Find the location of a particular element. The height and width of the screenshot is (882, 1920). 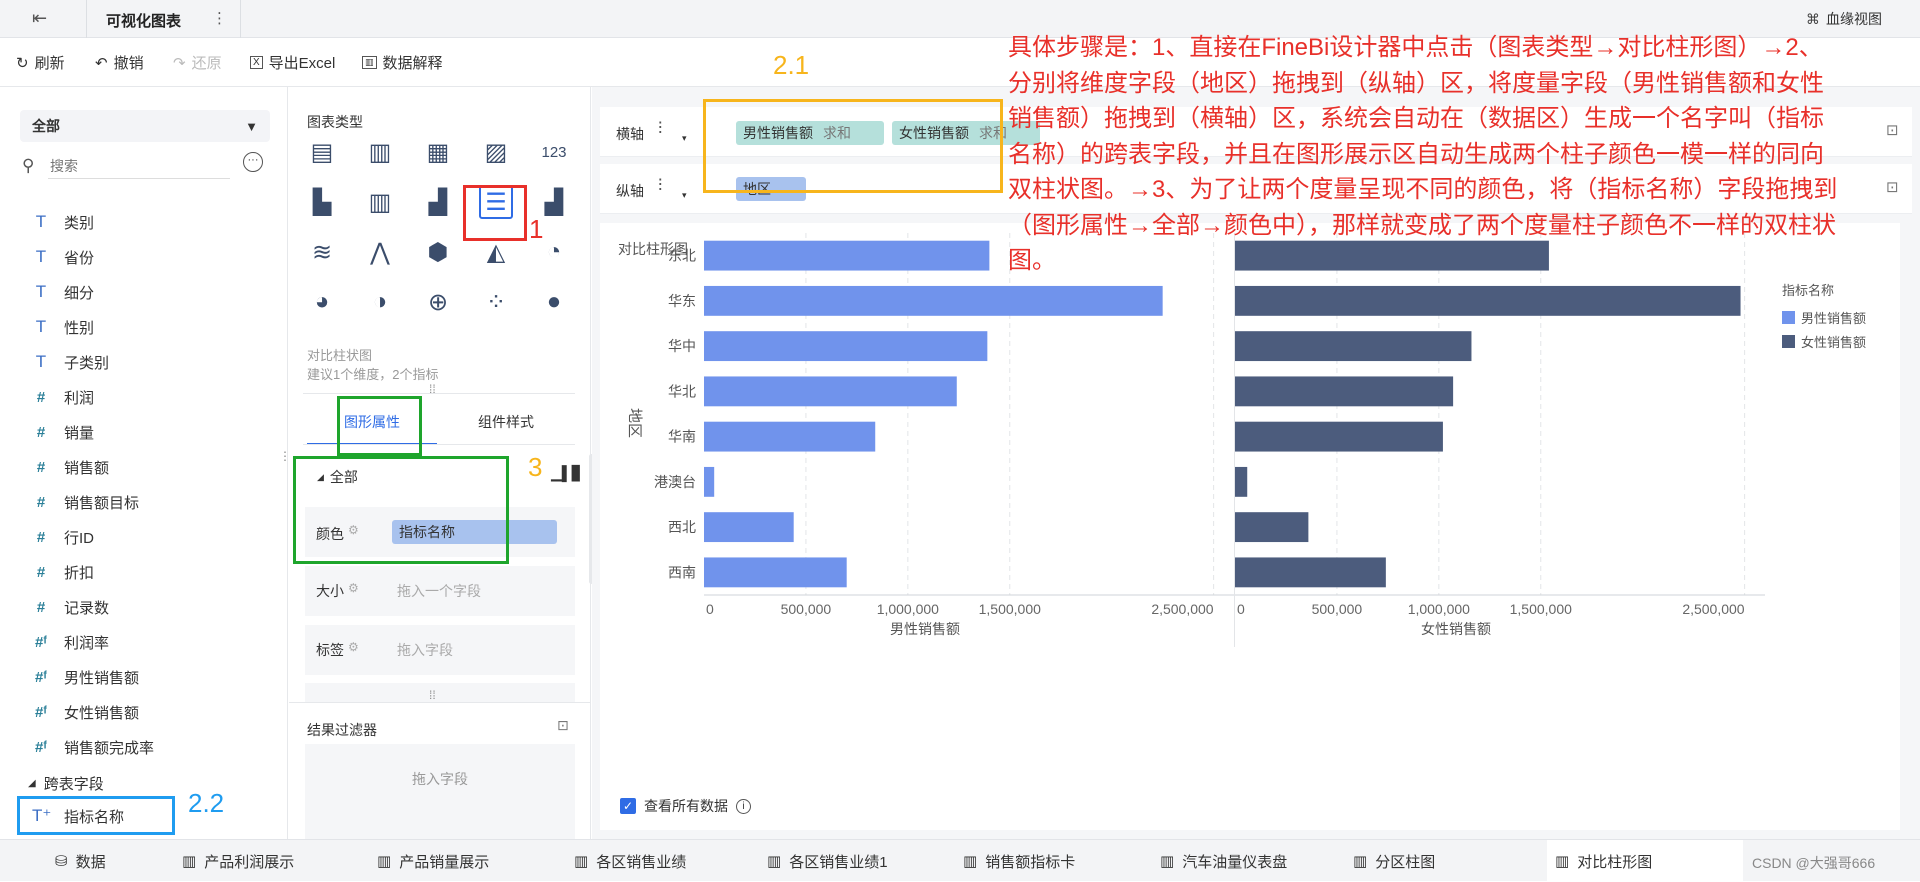

size-drop-placeholder: 拖入一个字段 is located at coordinates (439, 591).